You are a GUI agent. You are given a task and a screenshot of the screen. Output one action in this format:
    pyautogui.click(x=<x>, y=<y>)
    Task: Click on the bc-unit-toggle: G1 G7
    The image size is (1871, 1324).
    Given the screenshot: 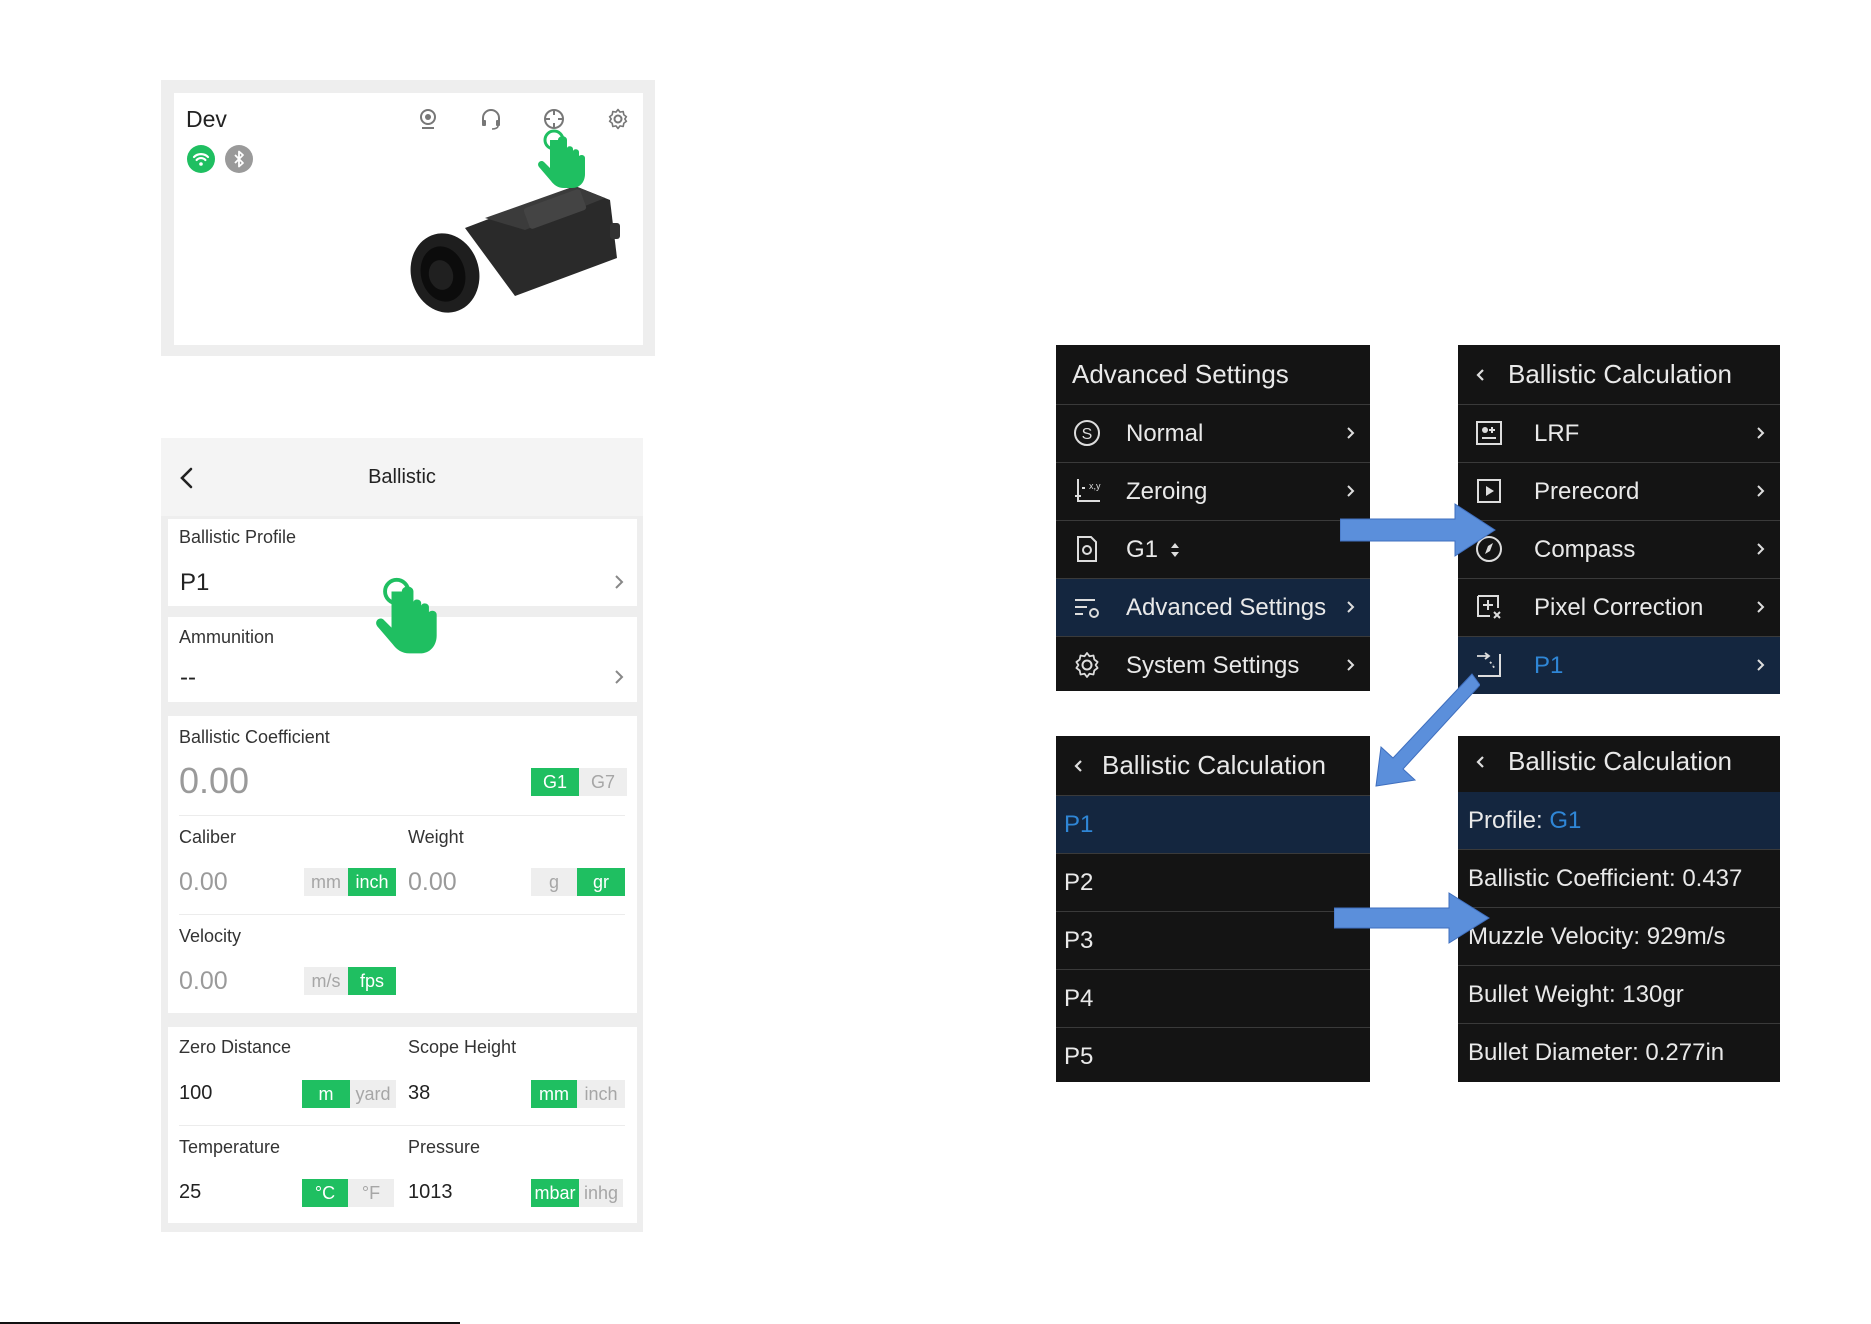 What is the action you would take?
    pyautogui.click(x=579, y=782)
    